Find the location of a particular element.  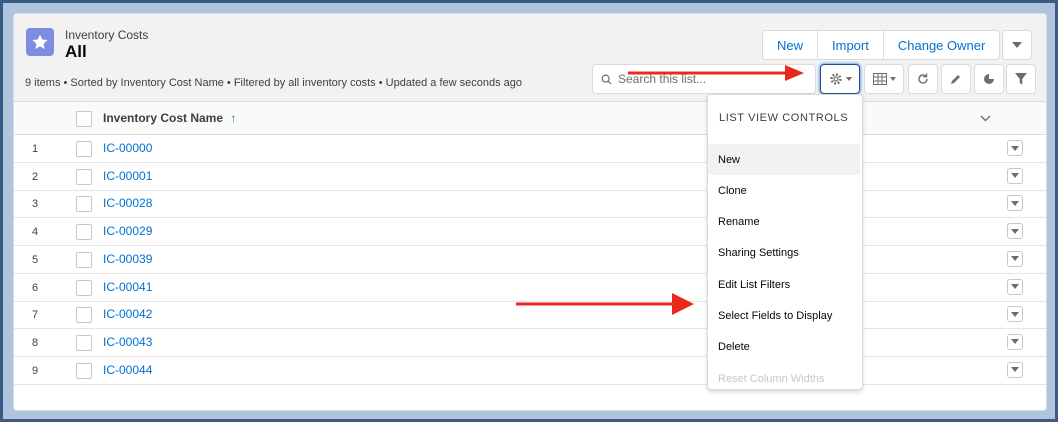

table-row: 1 IC-00000 is located at coordinates (530, 149).